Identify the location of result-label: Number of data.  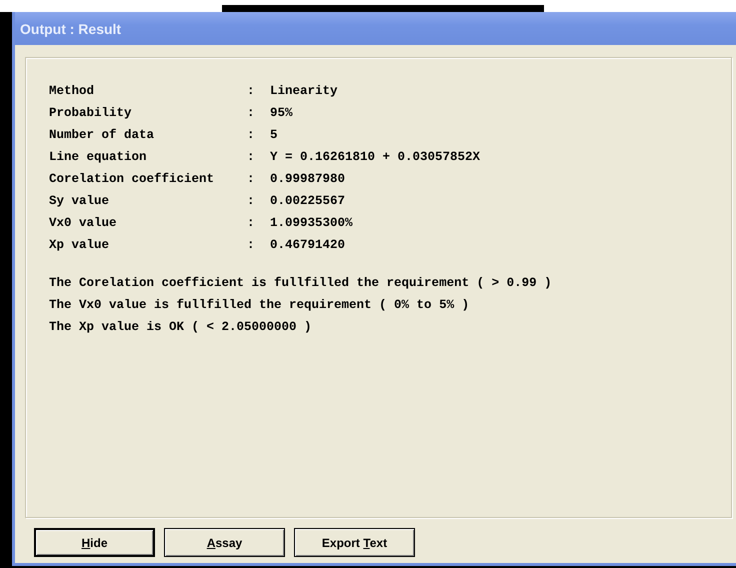
(102, 135).